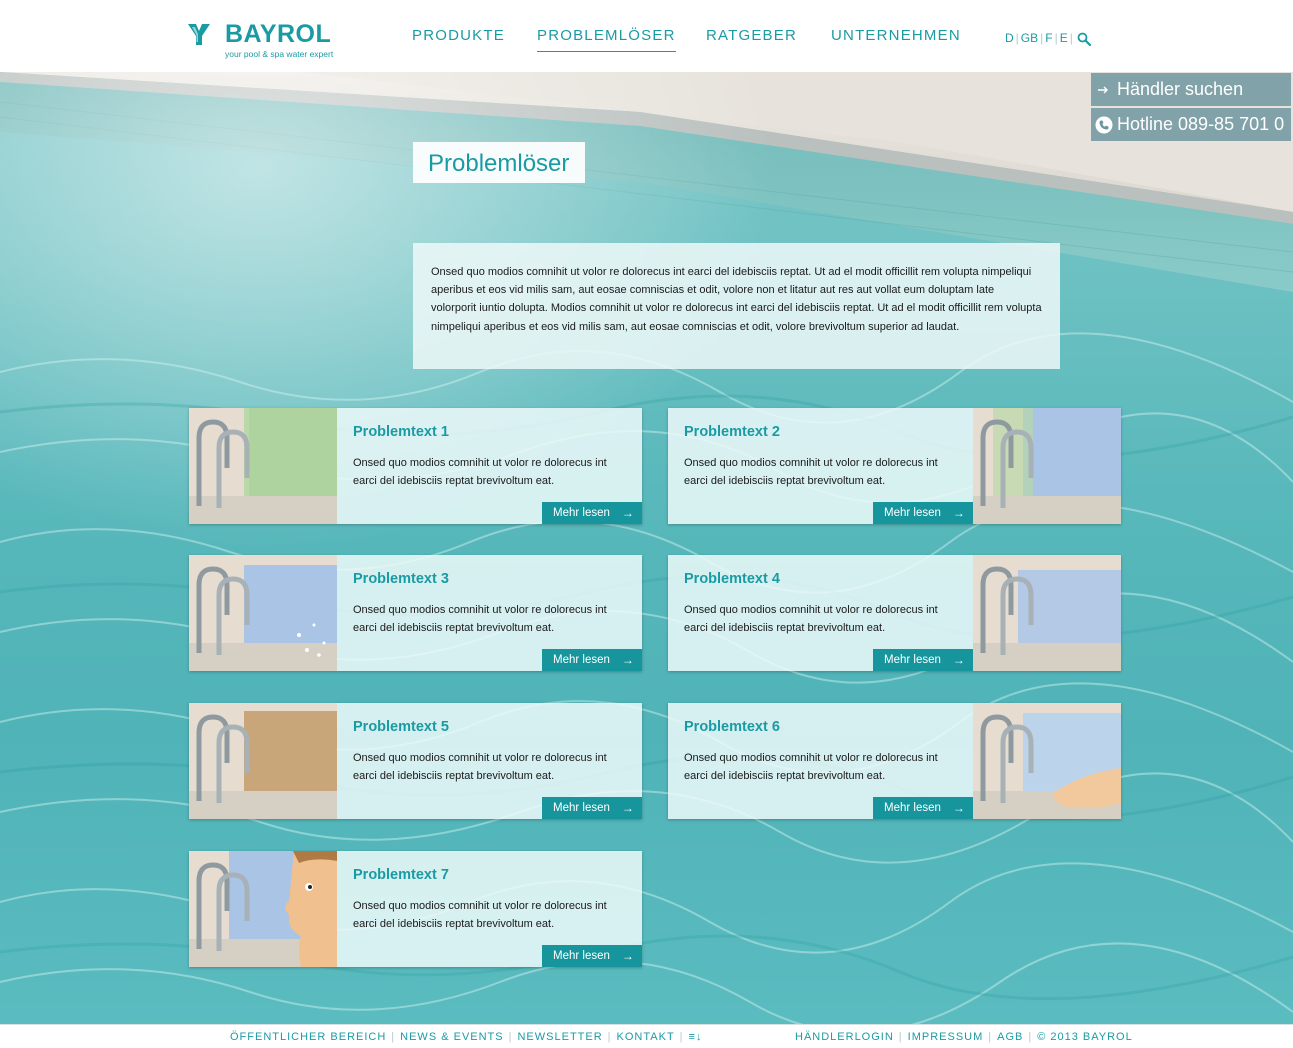 Image resolution: width=1293 pixels, height=1048 pixels. What do you see at coordinates (1010, 1037) in the screenshot?
I see `footer-link-agb: AGB` at bounding box center [1010, 1037].